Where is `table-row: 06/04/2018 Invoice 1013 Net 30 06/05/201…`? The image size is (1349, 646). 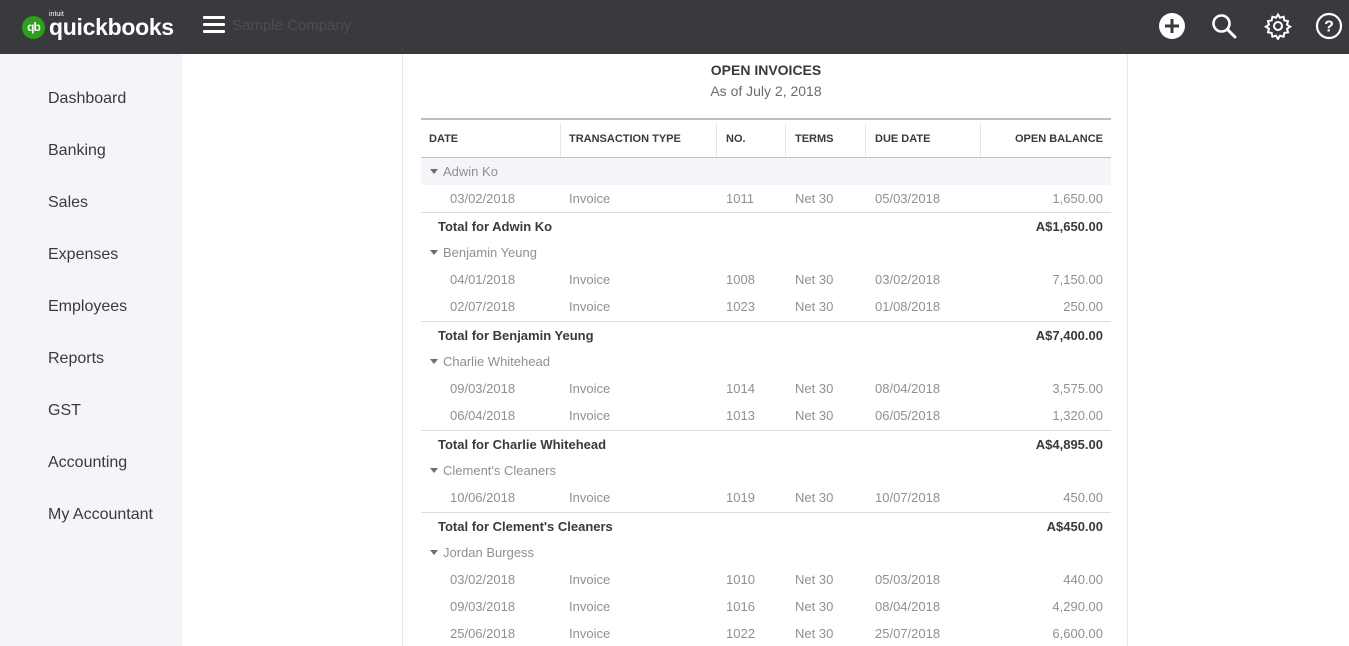 table-row: 06/04/2018 Invoice 1013 Net 30 06/05/201… is located at coordinates (766, 415).